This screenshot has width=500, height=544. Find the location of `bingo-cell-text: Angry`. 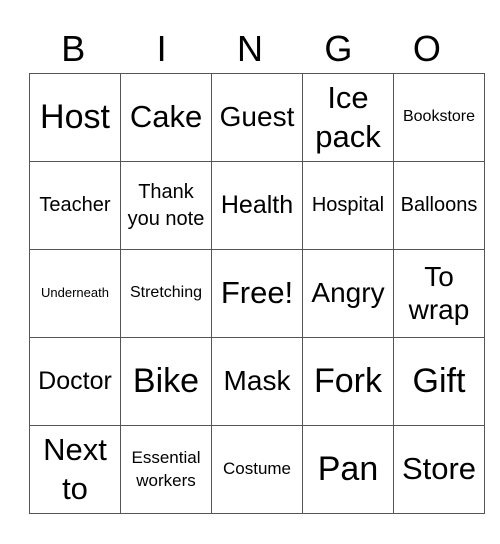

bingo-cell-text: Angry is located at coordinates (348, 293).